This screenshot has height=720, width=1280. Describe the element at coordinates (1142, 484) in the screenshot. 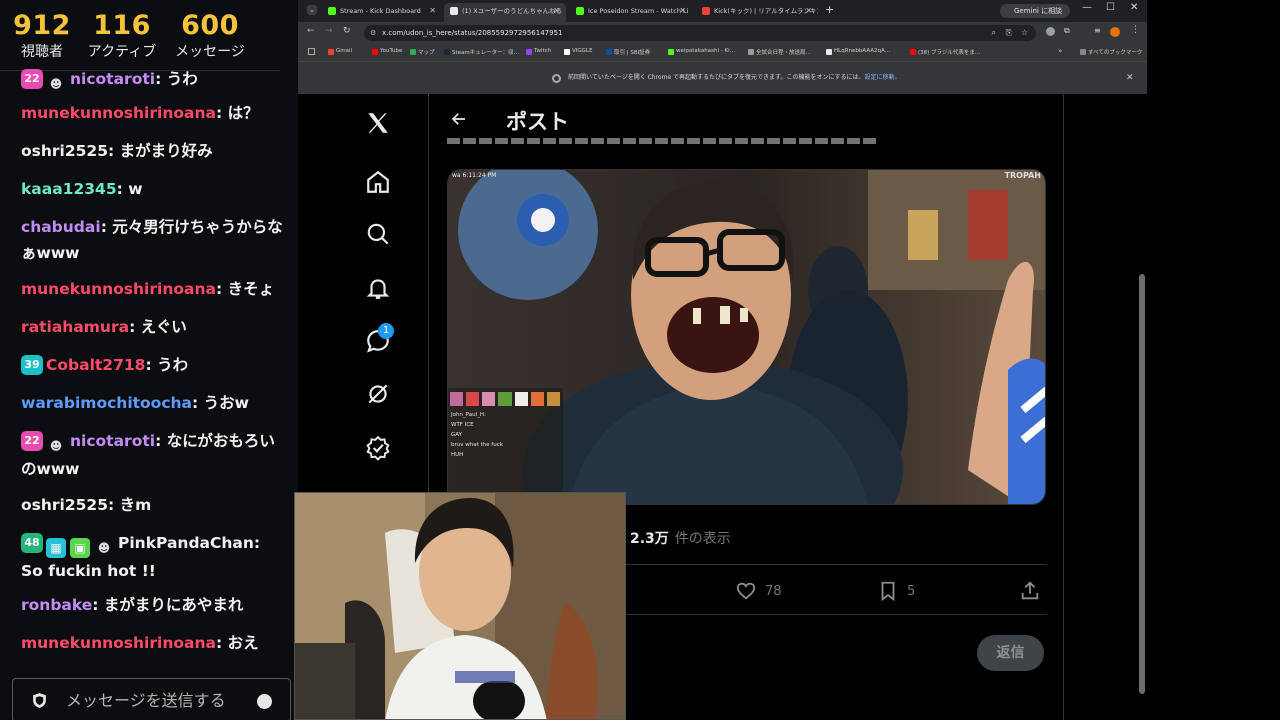

I see `page-scrollbar` at that location.